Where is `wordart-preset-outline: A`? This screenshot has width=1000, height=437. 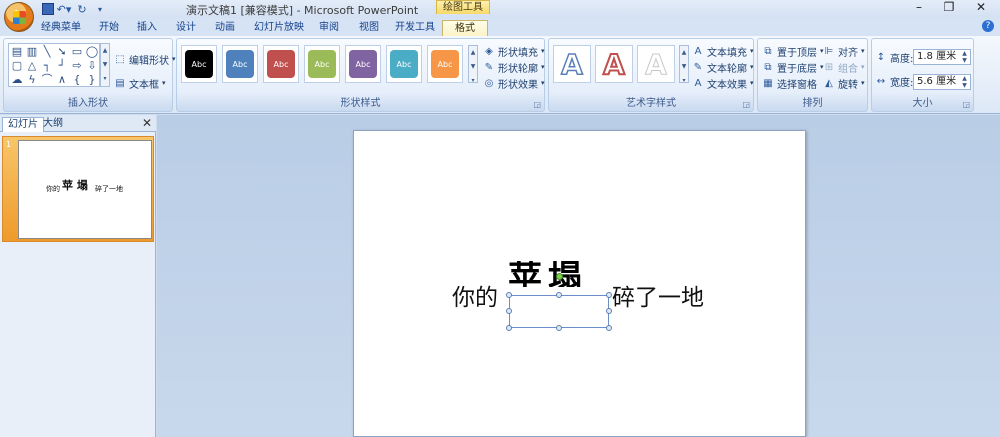 wordart-preset-outline: A is located at coordinates (572, 64).